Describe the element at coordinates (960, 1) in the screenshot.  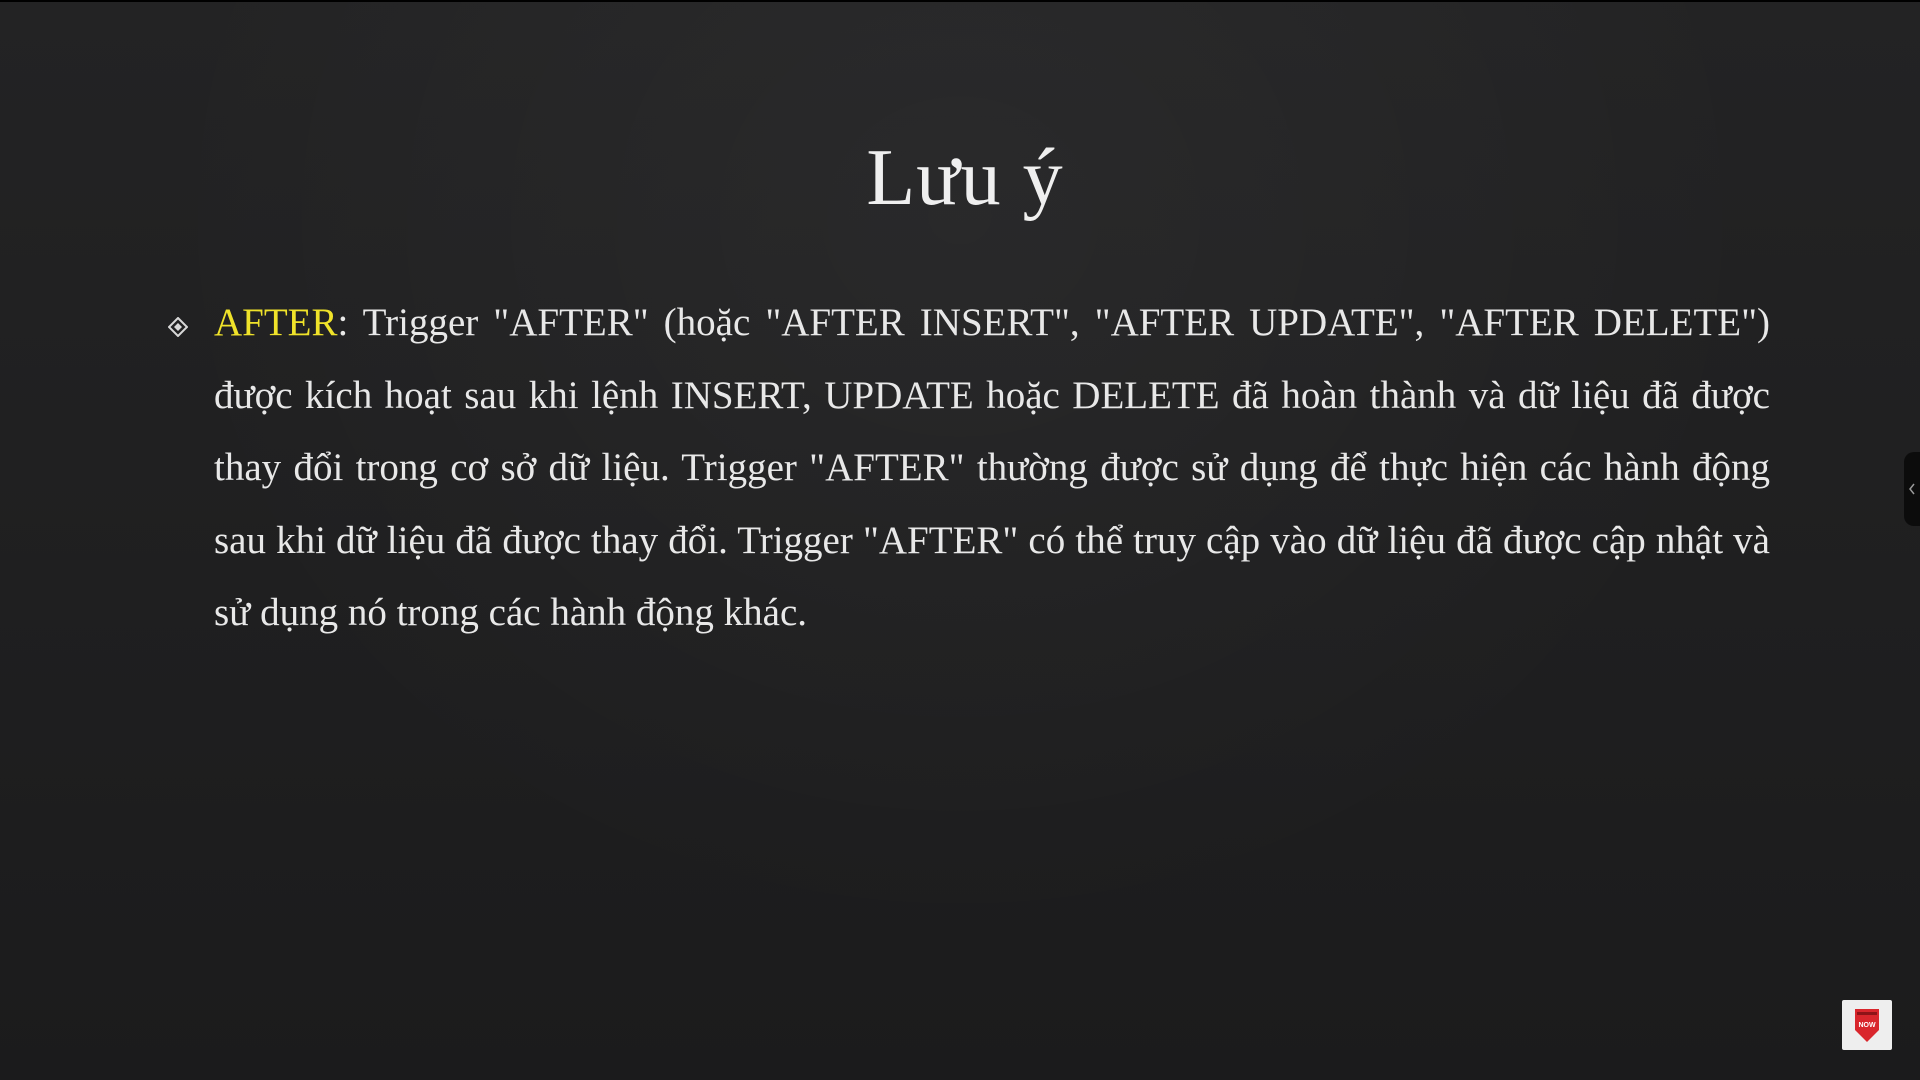
I see `top-border` at that location.